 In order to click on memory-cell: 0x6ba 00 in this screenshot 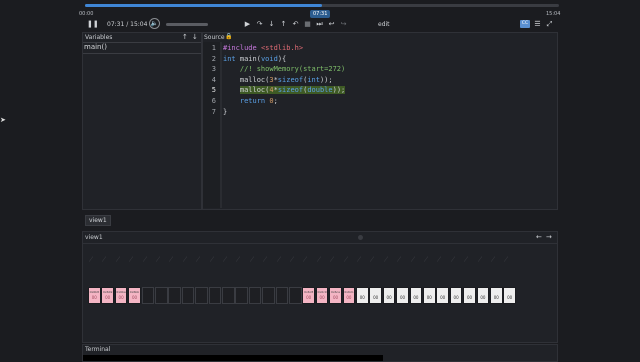, I will do `click(121, 295)`.